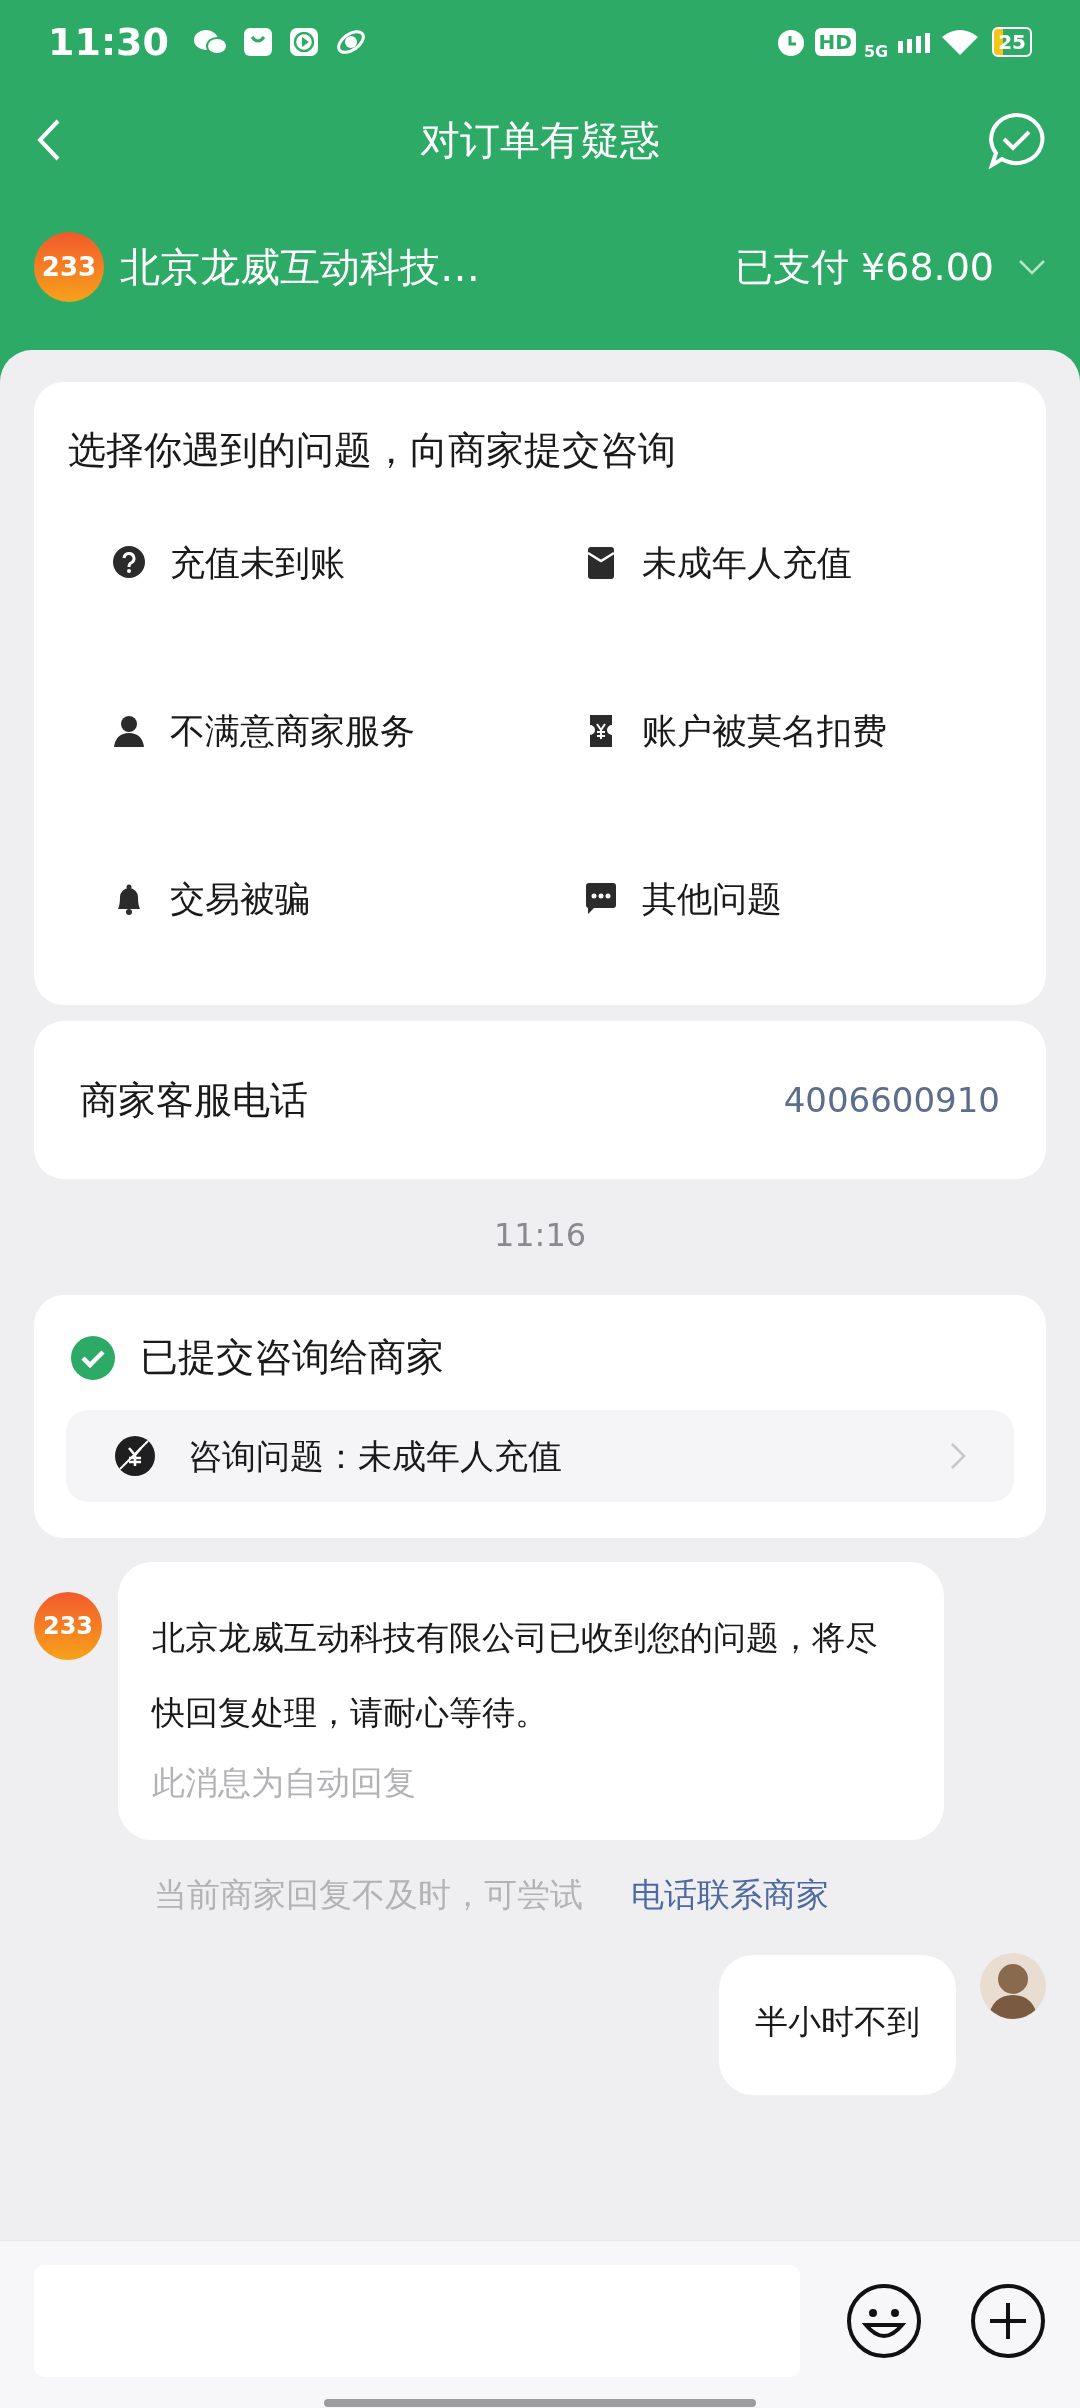 The height and width of the screenshot is (2408, 1080). I want to click on chat-check-icon, so click(1016, 140).